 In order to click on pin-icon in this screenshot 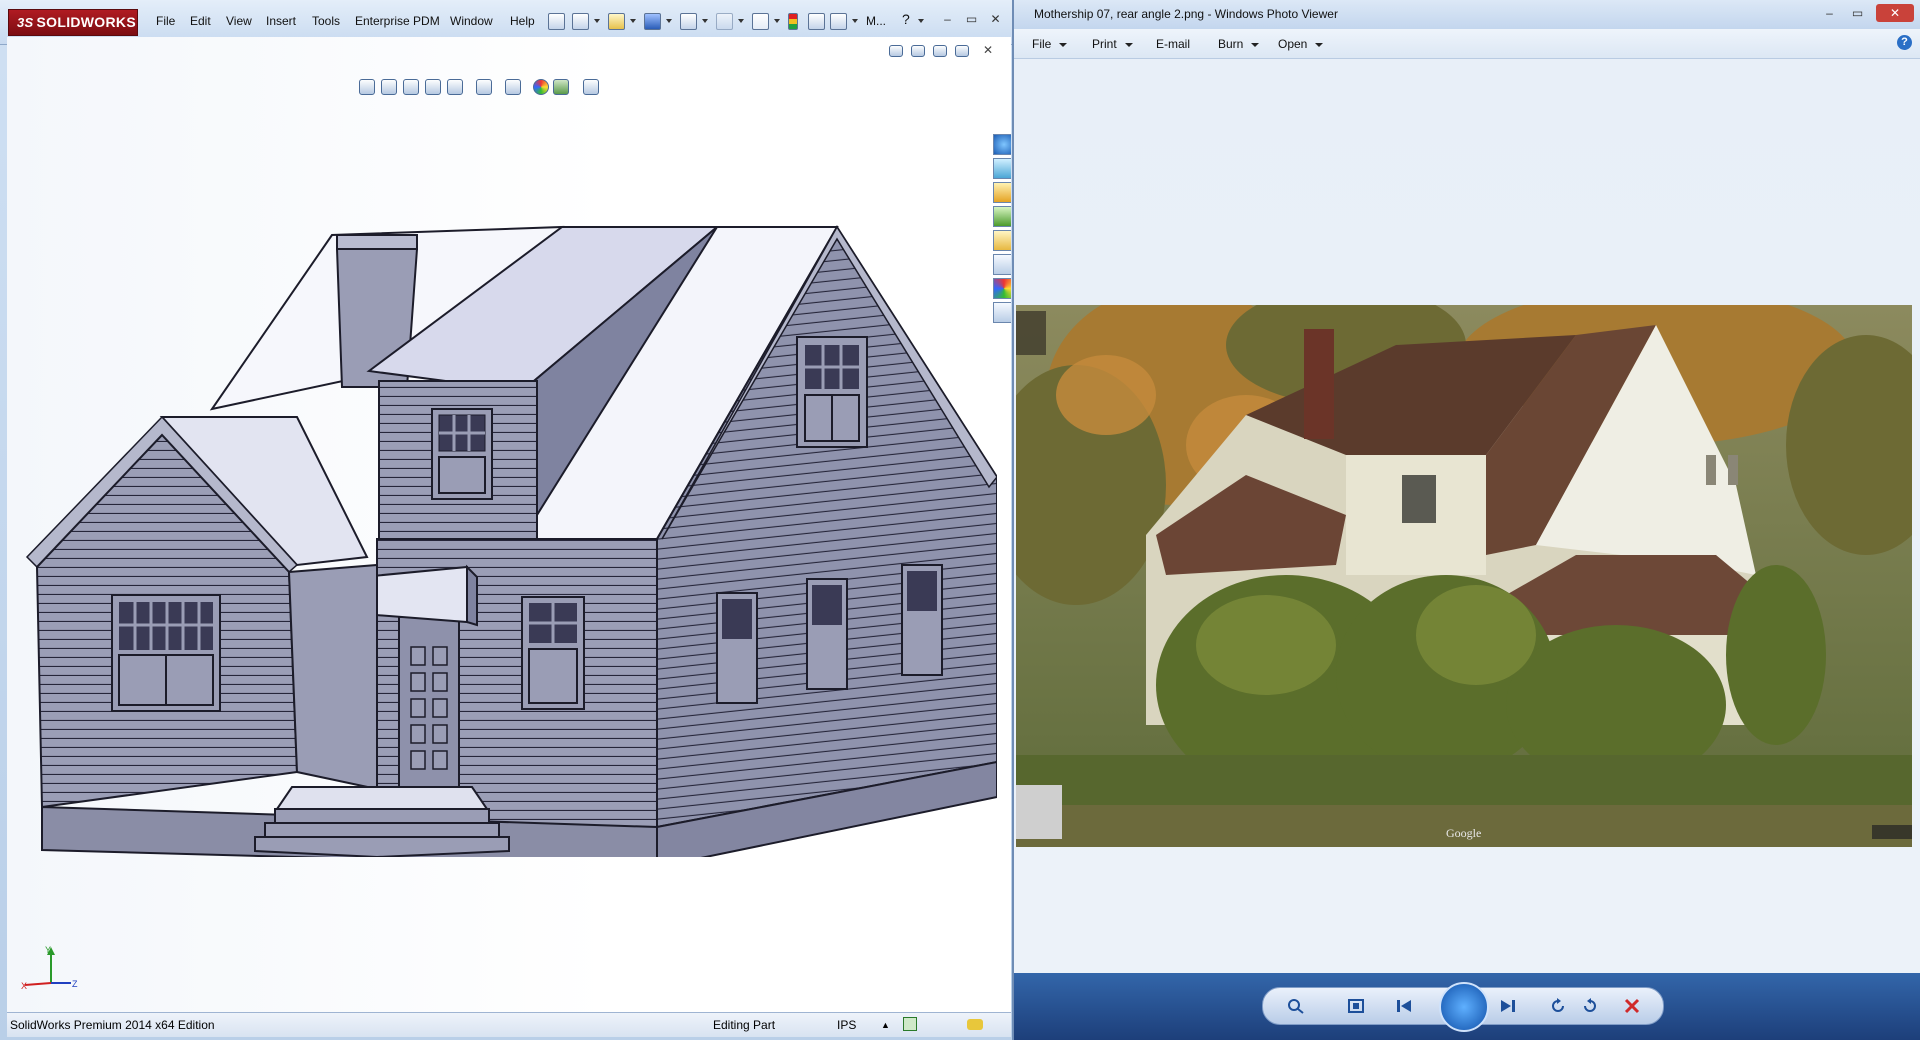, I will do `click(556, 21)`.